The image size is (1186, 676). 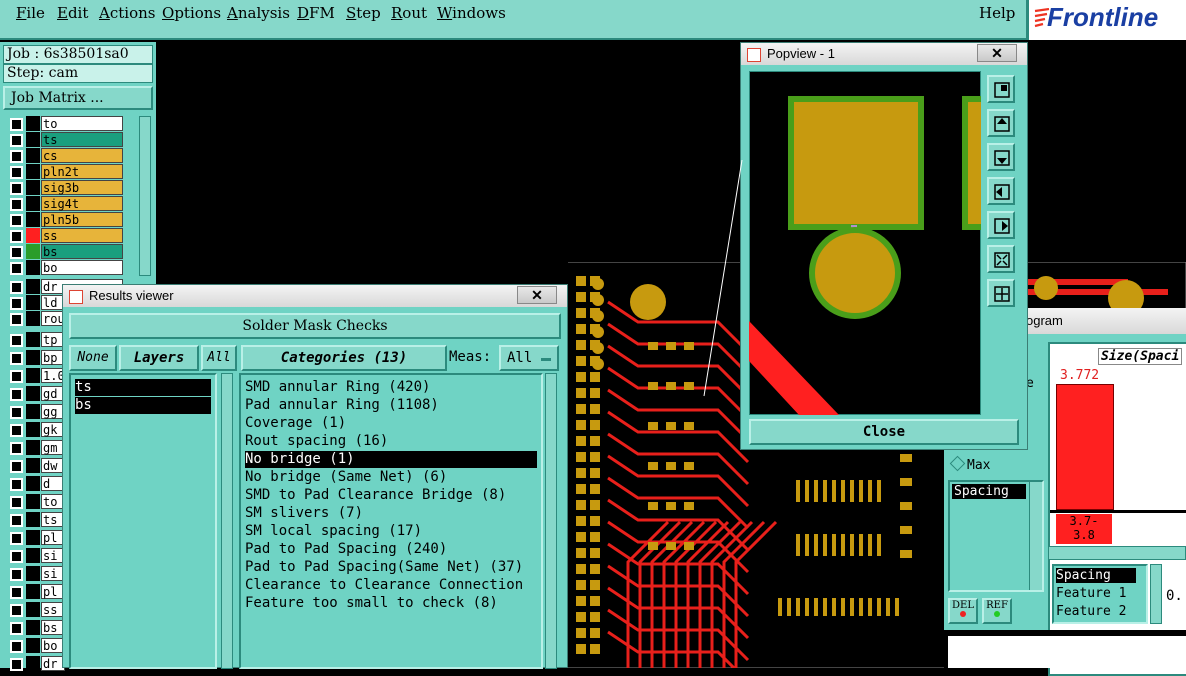 I want to click on legend-list: Spacing Feature 1 Feature 2, so click(x=1100, y=594).